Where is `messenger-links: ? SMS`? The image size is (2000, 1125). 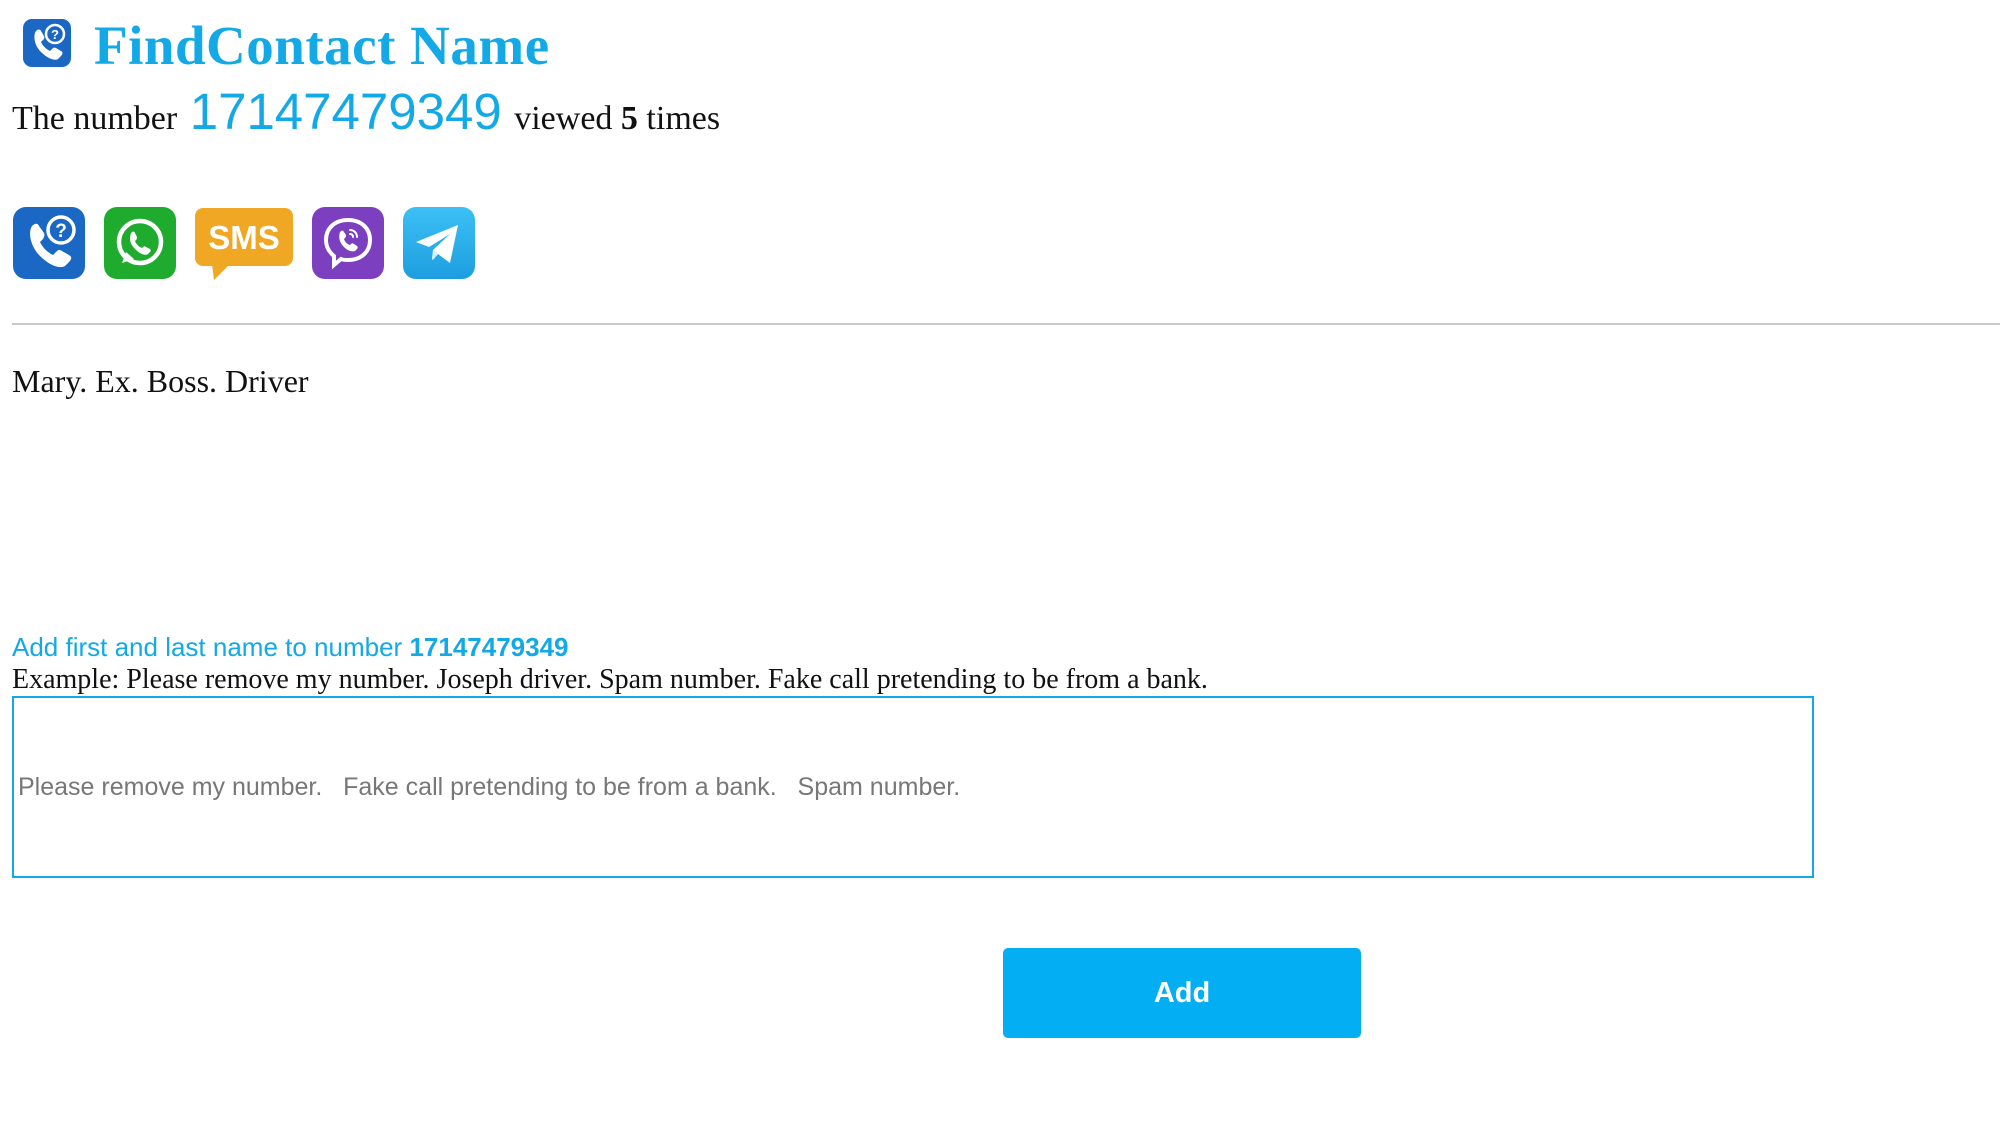 messenger-links: ? SMS is located at coordinates (252, 243).